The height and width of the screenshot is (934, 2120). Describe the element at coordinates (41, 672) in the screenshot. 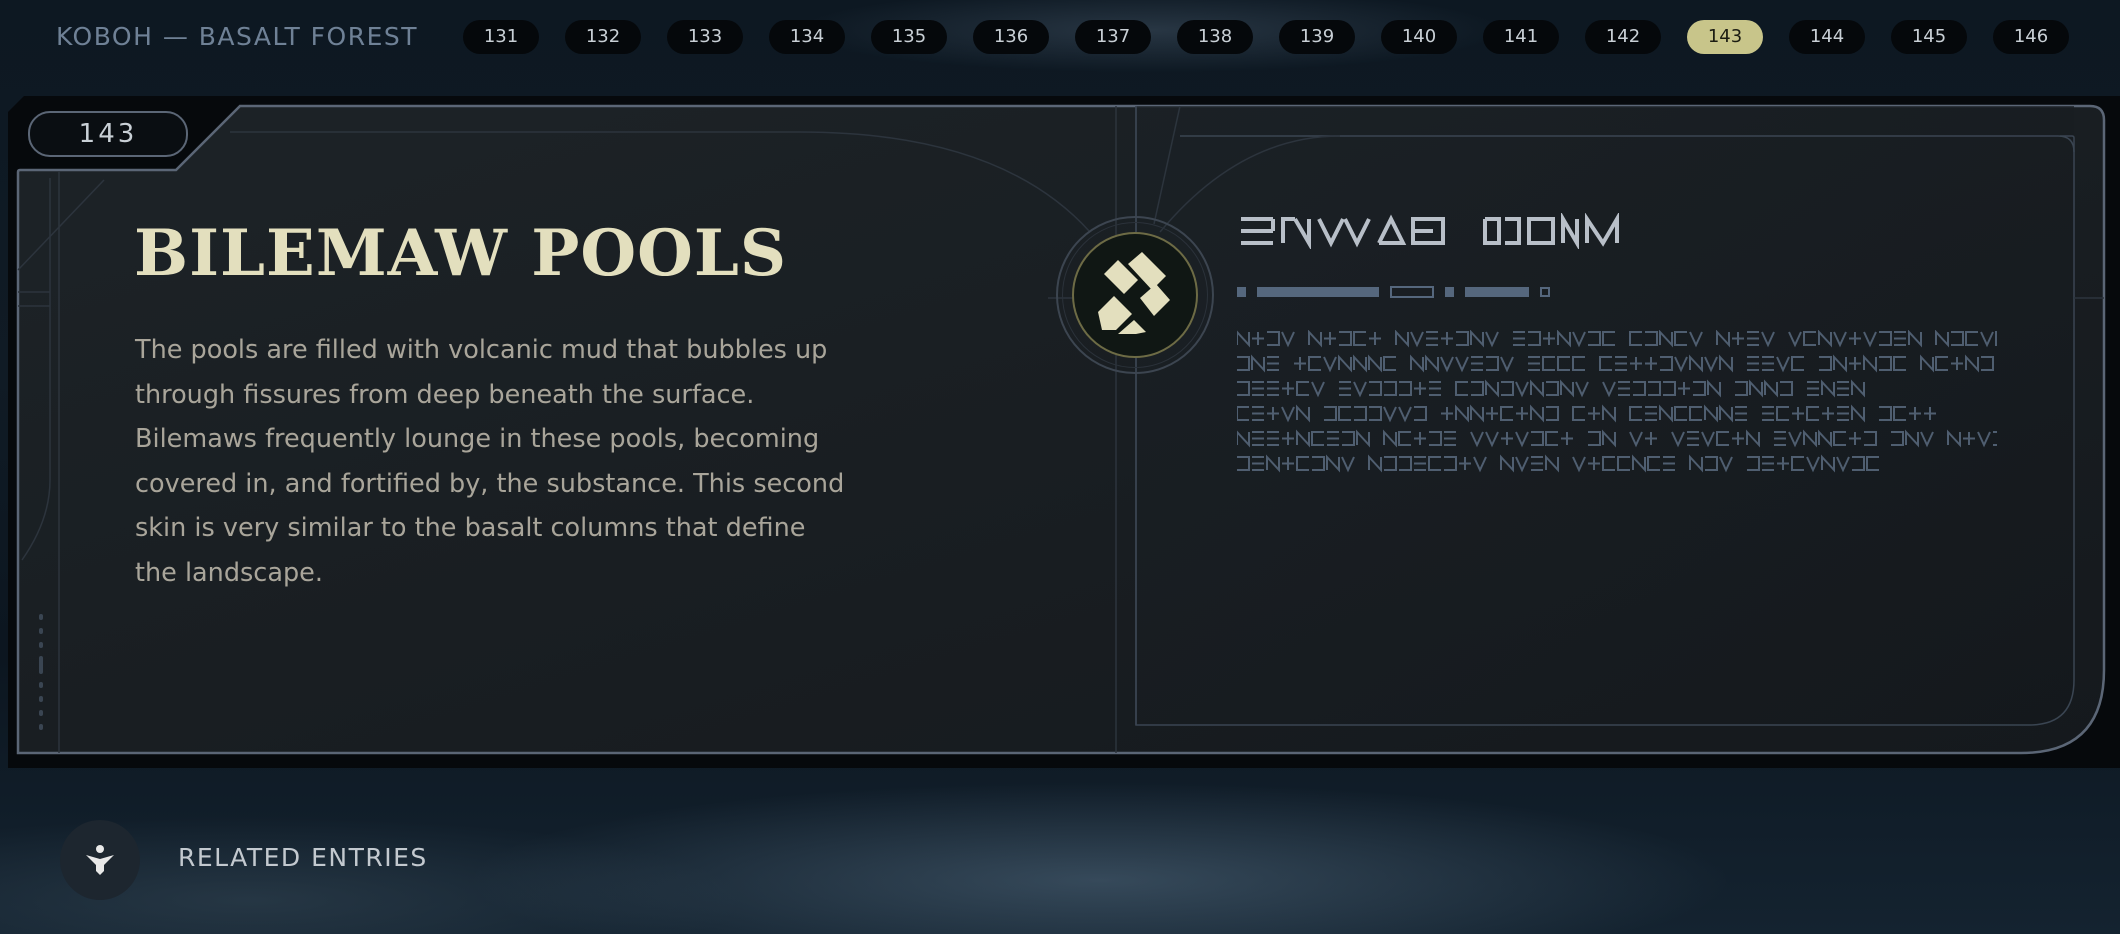

I see `scroll-ticks` at that location.